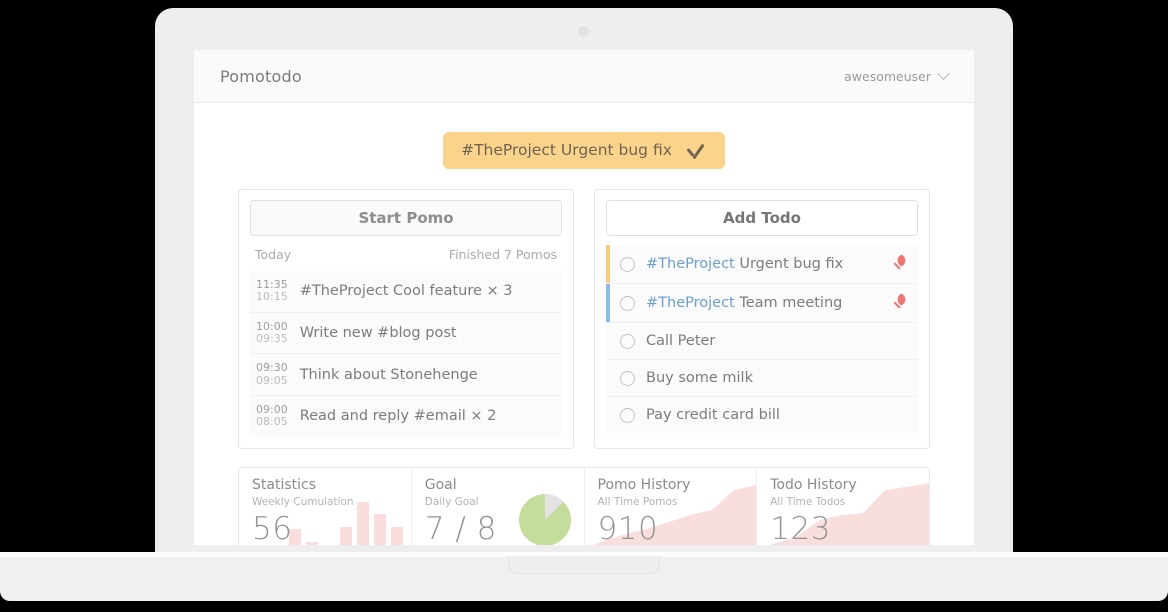 This screenshot has height=612, width=1168. What do you see at coordinates (502, 254) in the screenshot?
I see `finished-pomos-label: Finished 7 Pomos` at bounding box center [502, 254].